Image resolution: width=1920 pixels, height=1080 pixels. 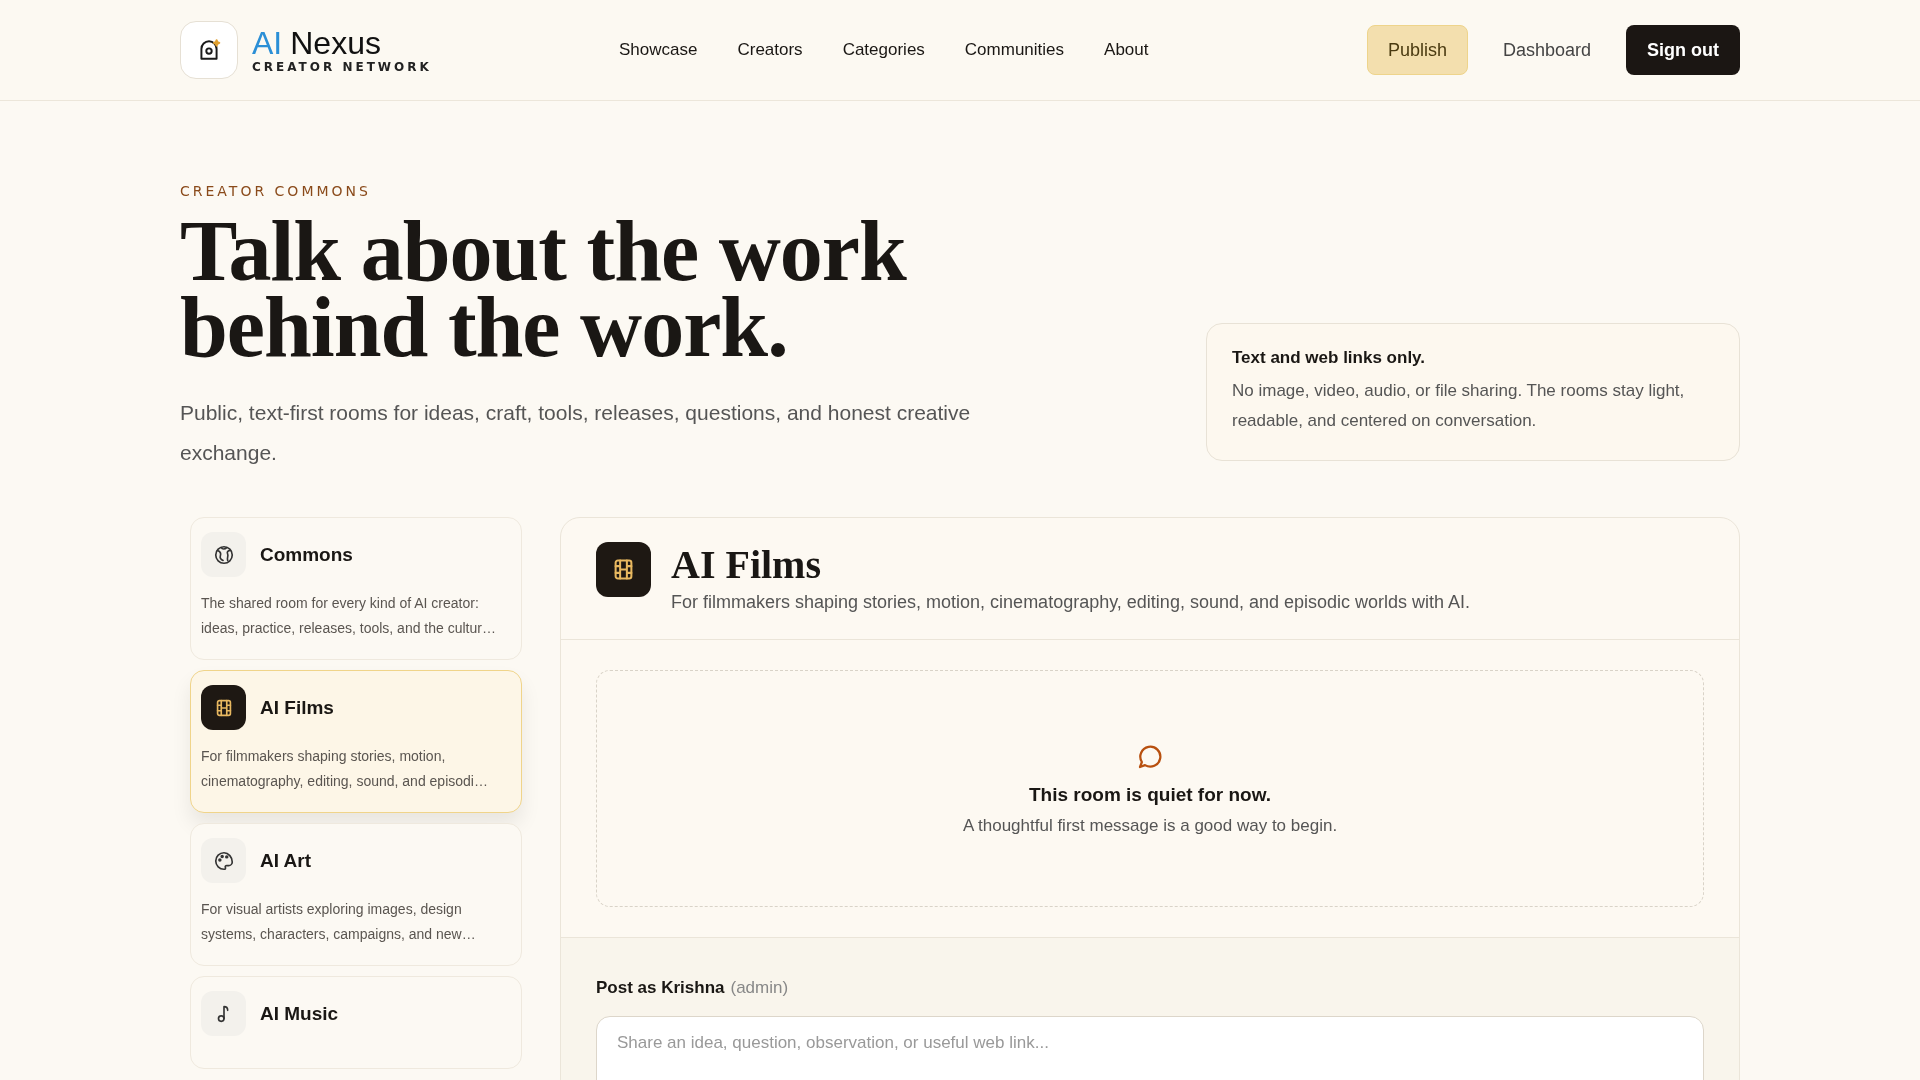 What do you see at coordinates (1150, 794) in the screenshot?
I see `empty-state-title: This room is quiet for now.` at bounding box center [1150, 794].